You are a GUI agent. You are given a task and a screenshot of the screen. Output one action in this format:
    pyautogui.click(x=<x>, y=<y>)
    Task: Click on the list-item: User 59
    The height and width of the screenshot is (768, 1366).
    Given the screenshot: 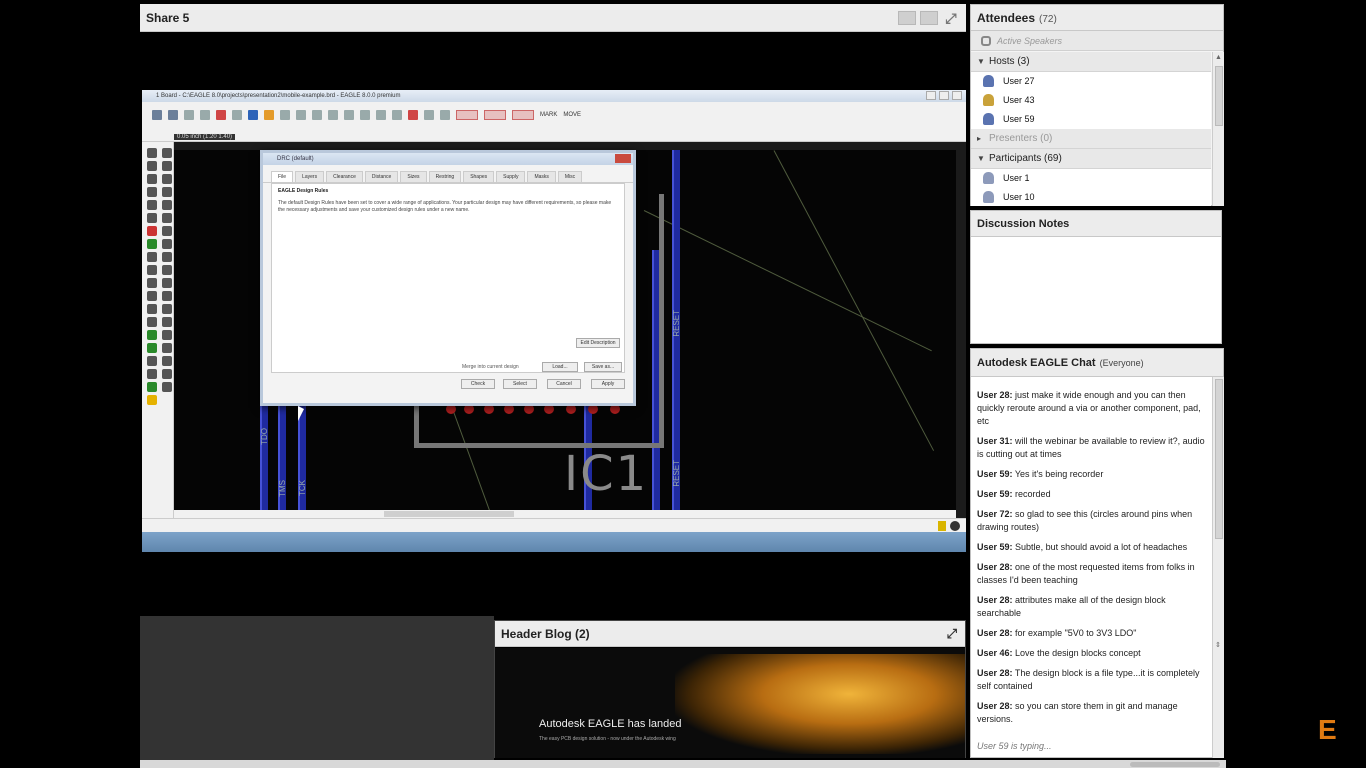 What is the action you would take?
    pyautogui.click(x=1091, y=119)
    